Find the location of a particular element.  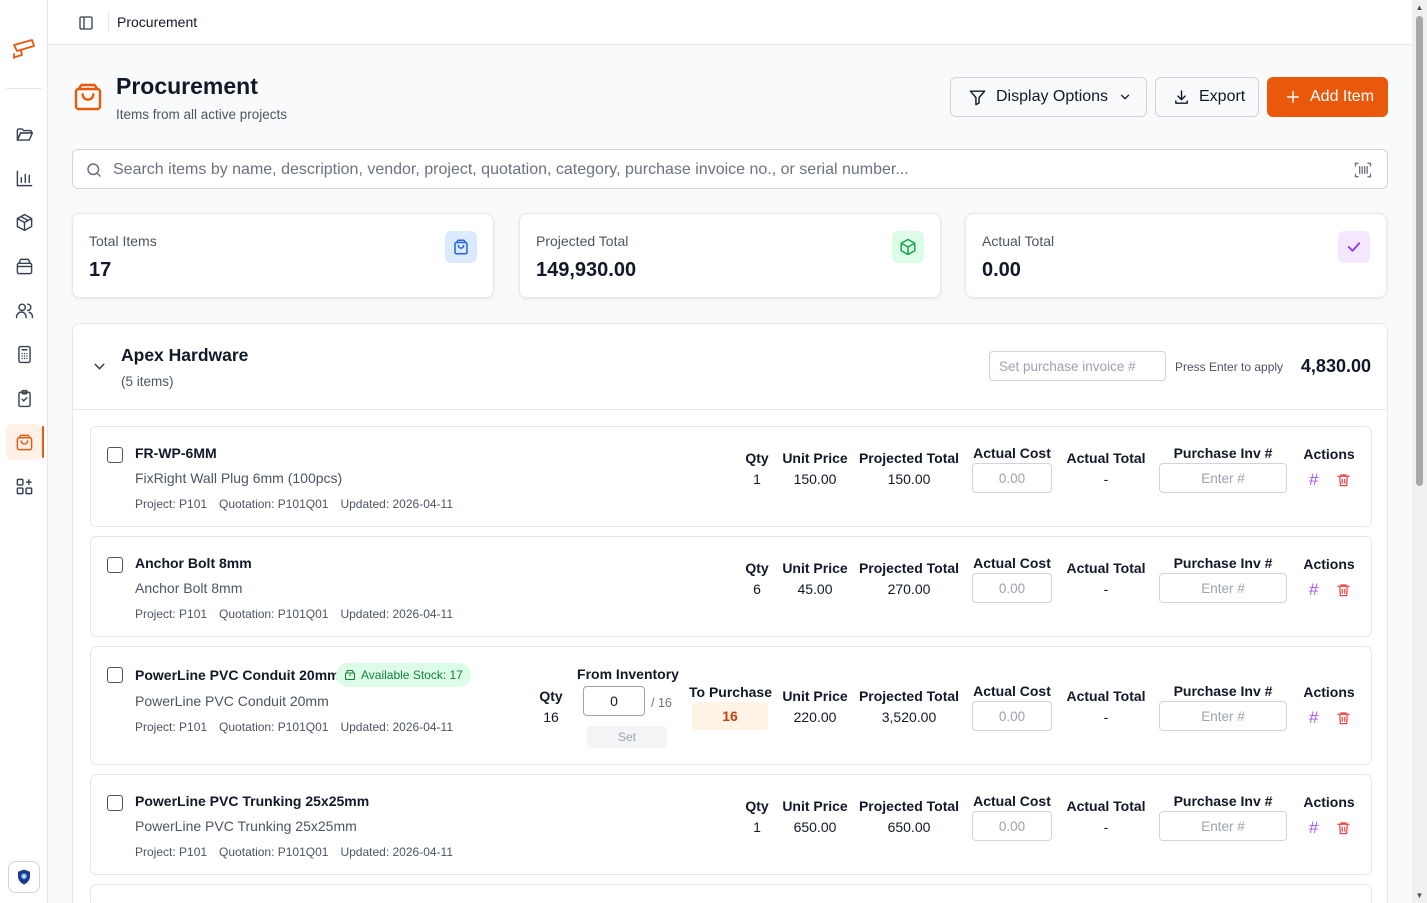

list-item is located at coordinates (731, 893).